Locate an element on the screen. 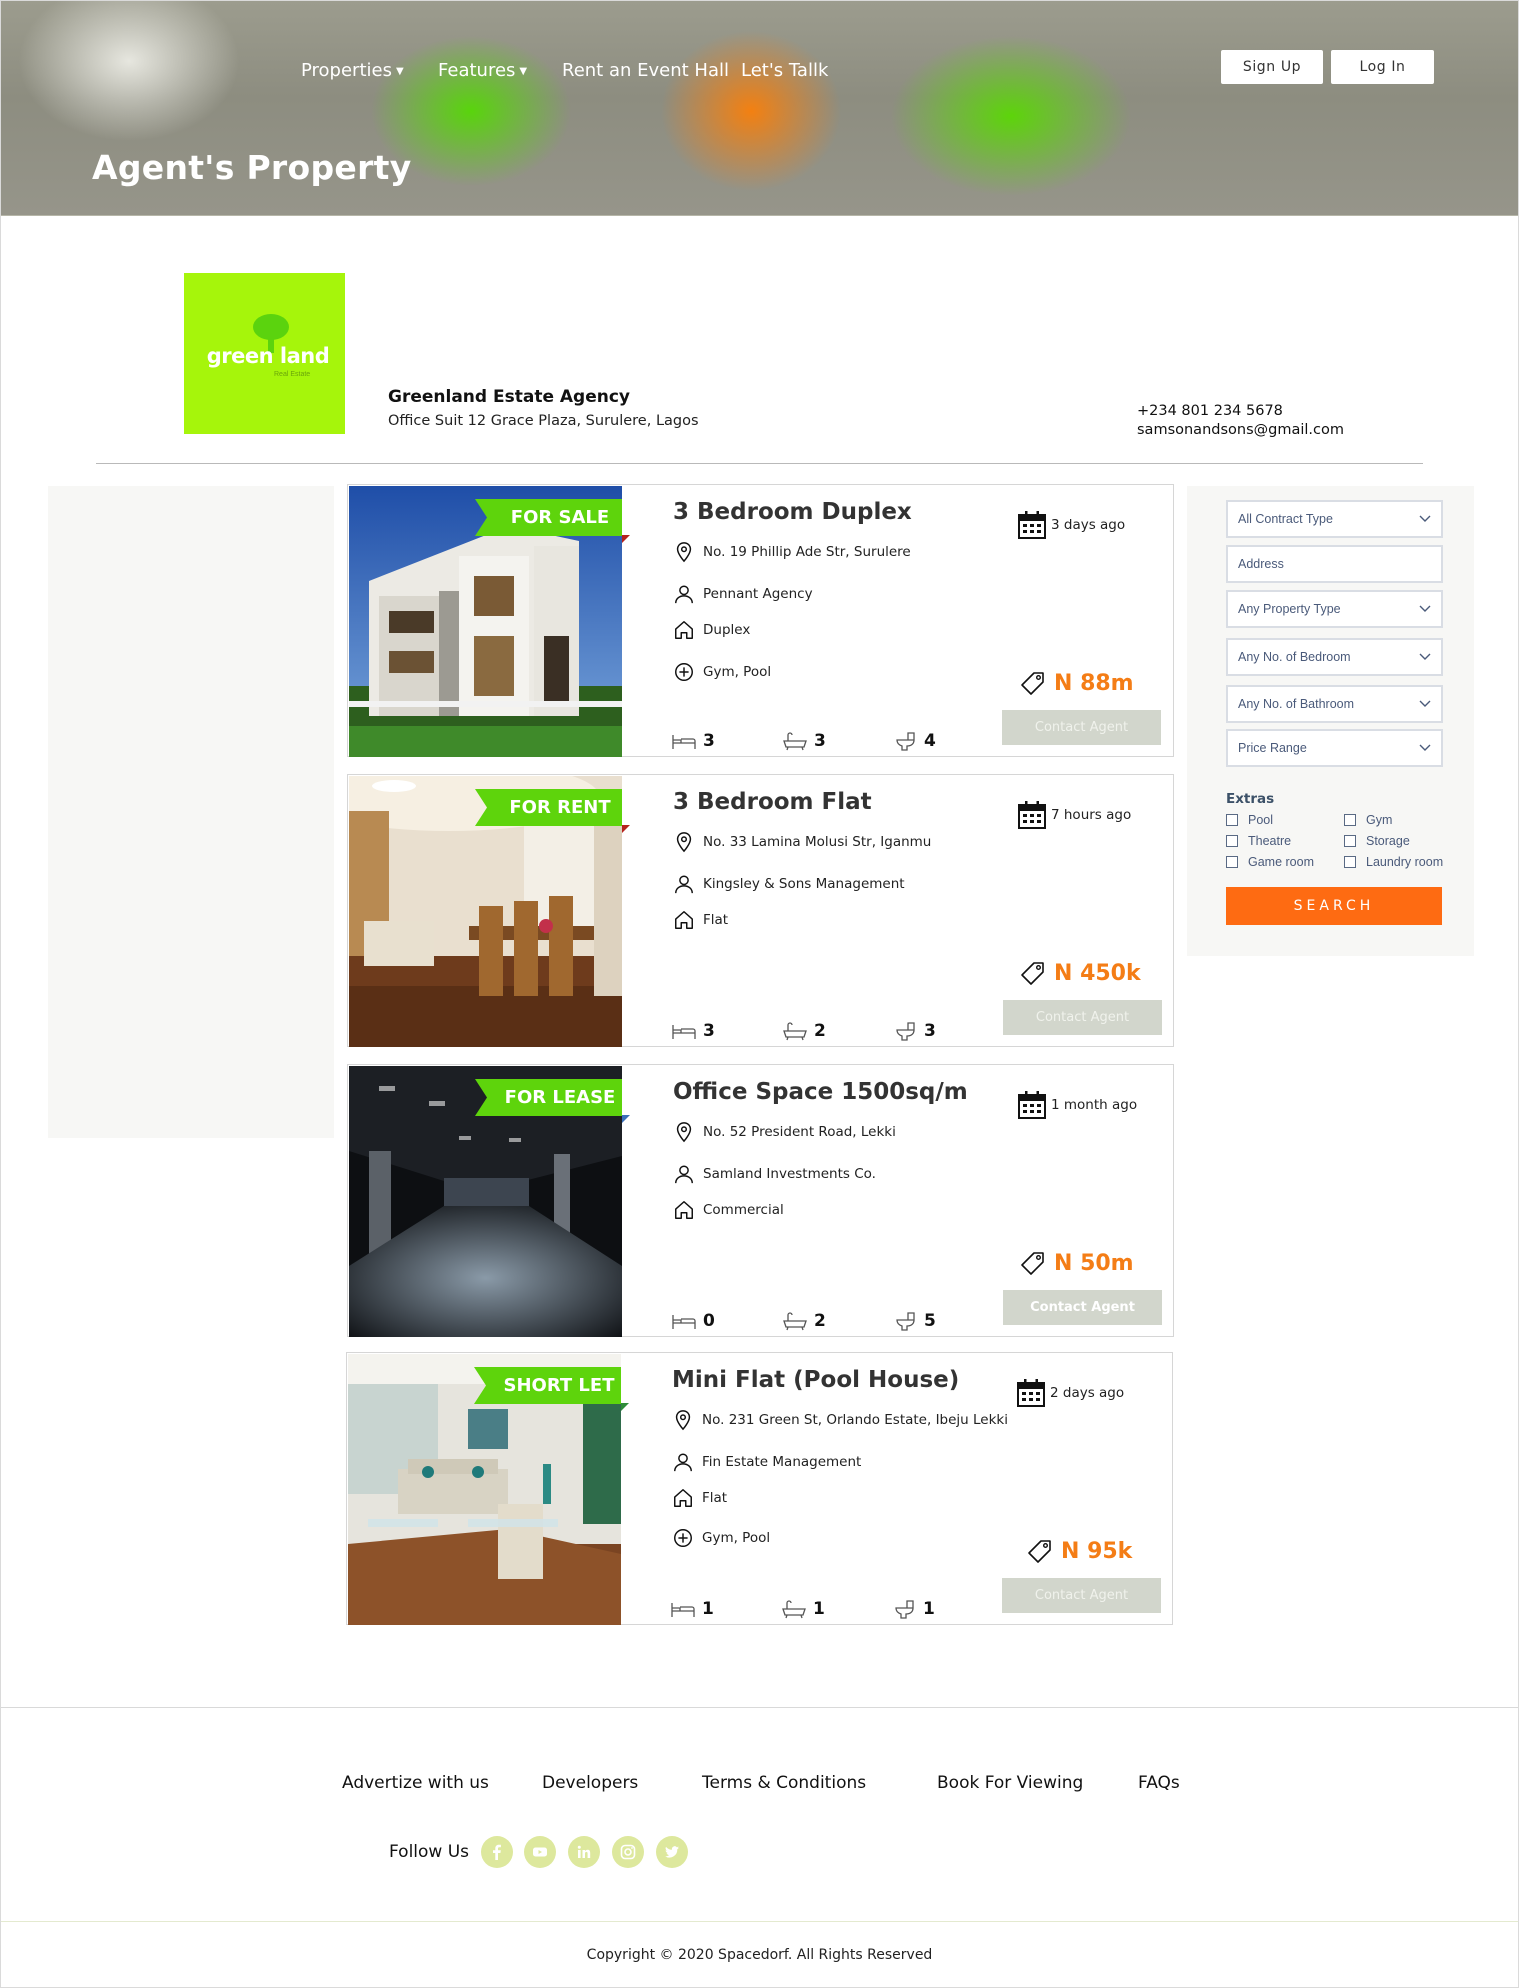 This screenshot has height=1988, width=1519. address-placeholder: Address is located at coordinates (1261, 564).